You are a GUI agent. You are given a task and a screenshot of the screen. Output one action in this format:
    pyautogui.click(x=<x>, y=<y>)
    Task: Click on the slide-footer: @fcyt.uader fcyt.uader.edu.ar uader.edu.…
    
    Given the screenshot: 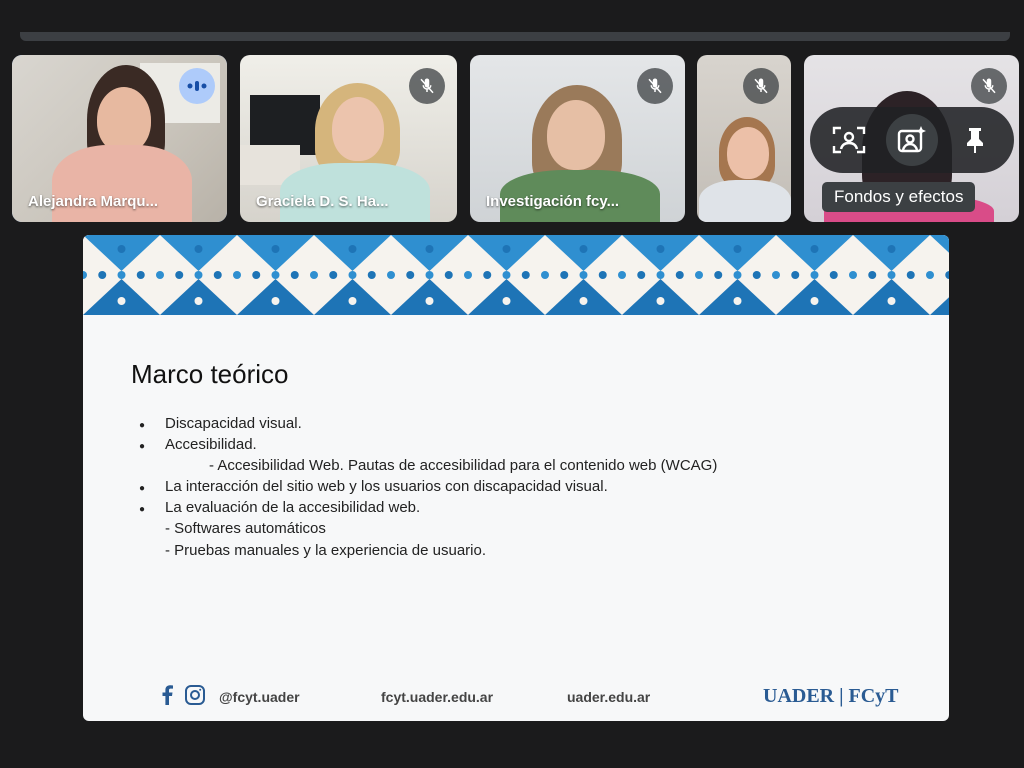 What is the action you would take?
    pyautogui.click(x=516, y=698)
    